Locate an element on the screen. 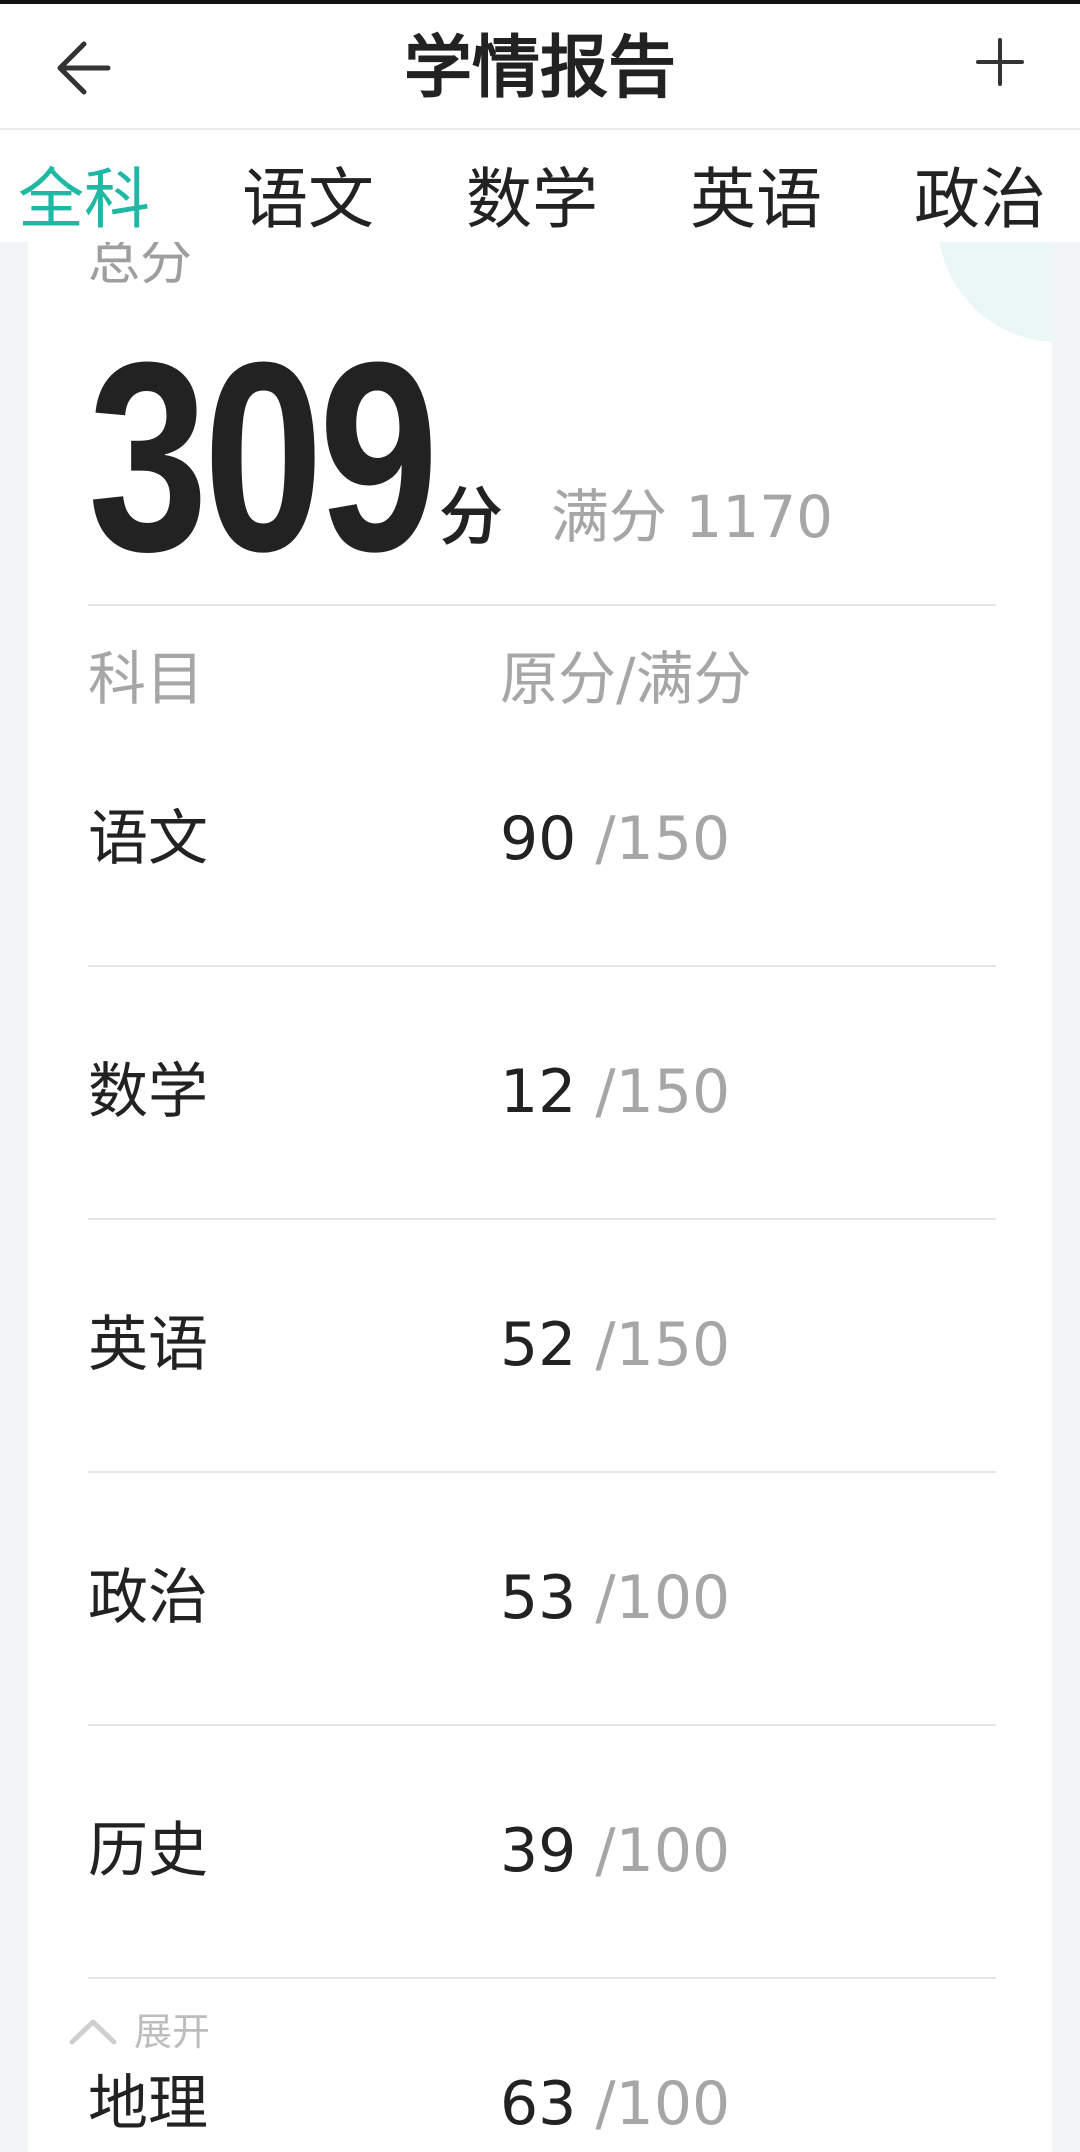 This screenshot has height=2152, width=1080. row-score: 90 /150 is located at coordinates (615, 839).